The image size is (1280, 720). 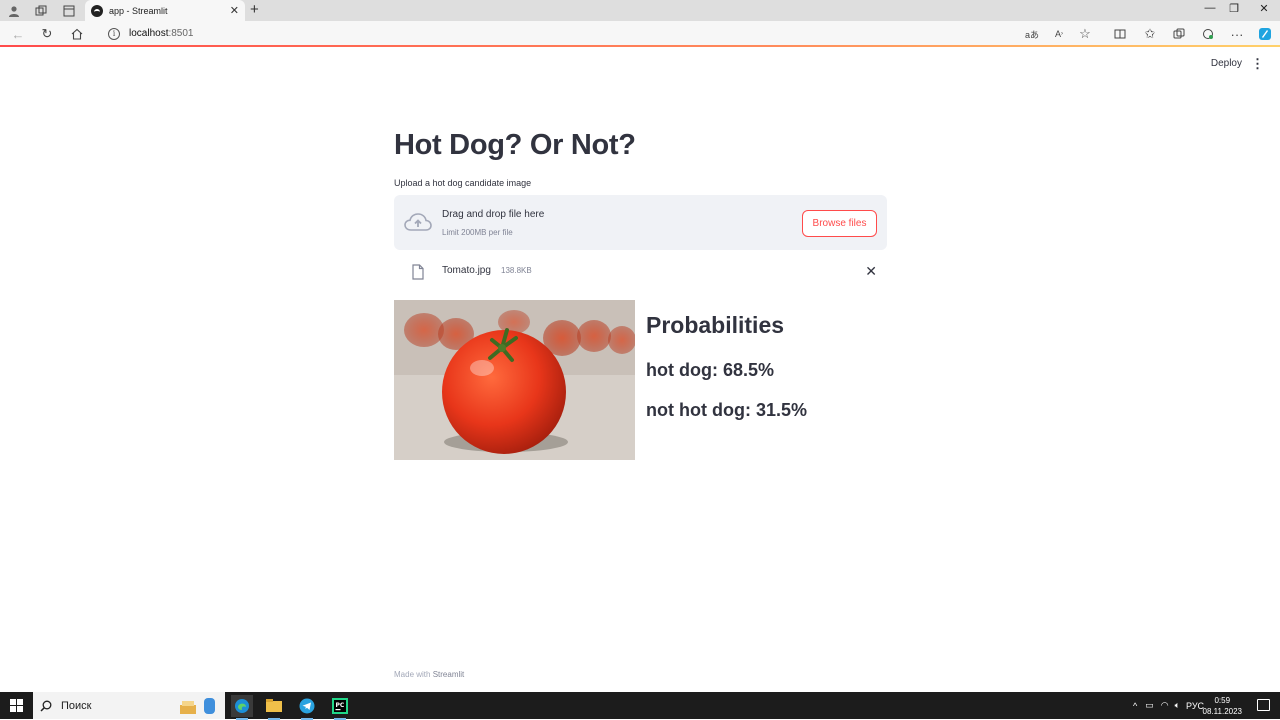 What do you see at coordinates (1222, 700) in the screenshot?
I see `clock-time: 0:59` at bounding box center [1222, 700].